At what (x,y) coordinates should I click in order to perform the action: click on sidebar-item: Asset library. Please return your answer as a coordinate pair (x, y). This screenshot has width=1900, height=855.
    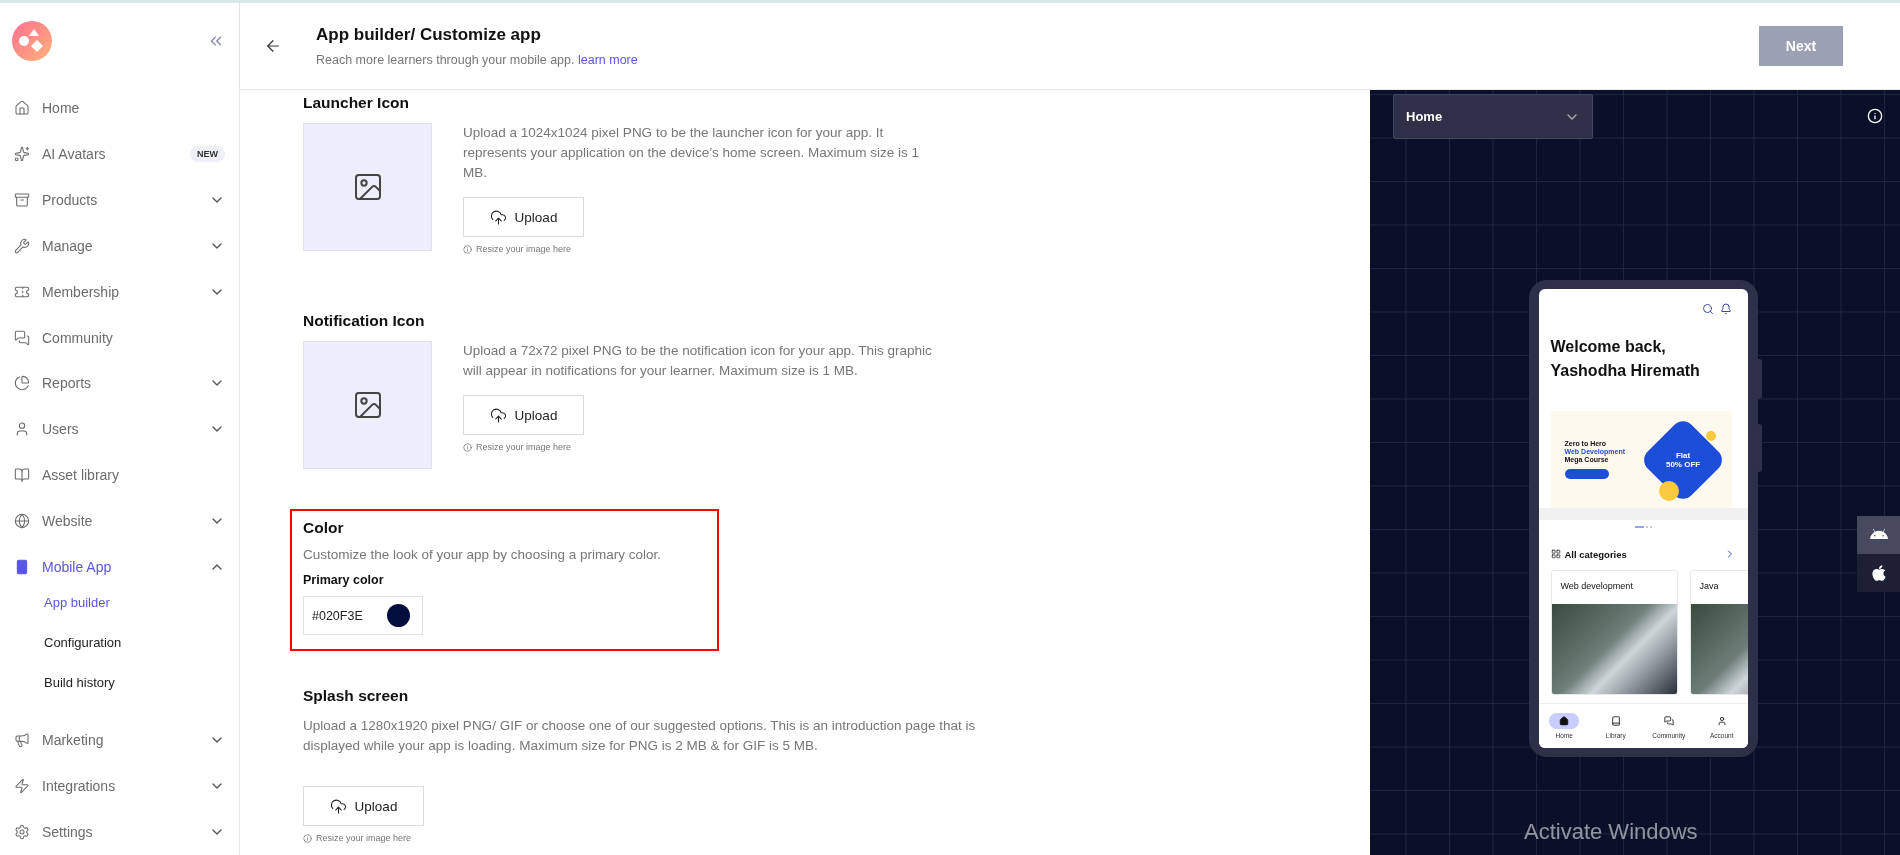
    Looking at the image, I should click on (119, 475).